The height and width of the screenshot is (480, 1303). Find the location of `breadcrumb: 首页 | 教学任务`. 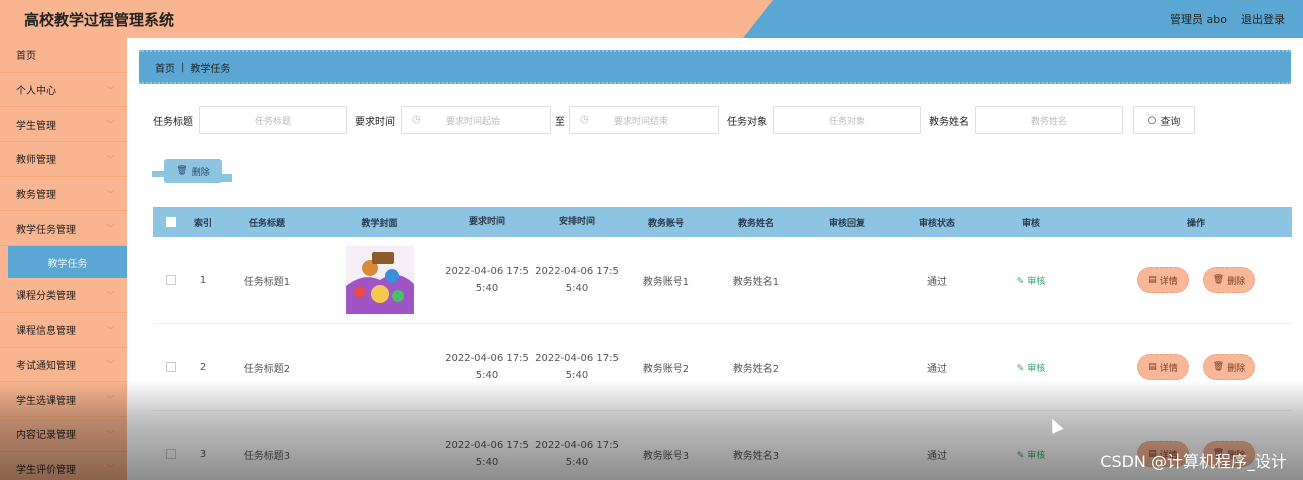

breadcrumb: 首页 | 教学任务 is located at coordinates (715, 67).